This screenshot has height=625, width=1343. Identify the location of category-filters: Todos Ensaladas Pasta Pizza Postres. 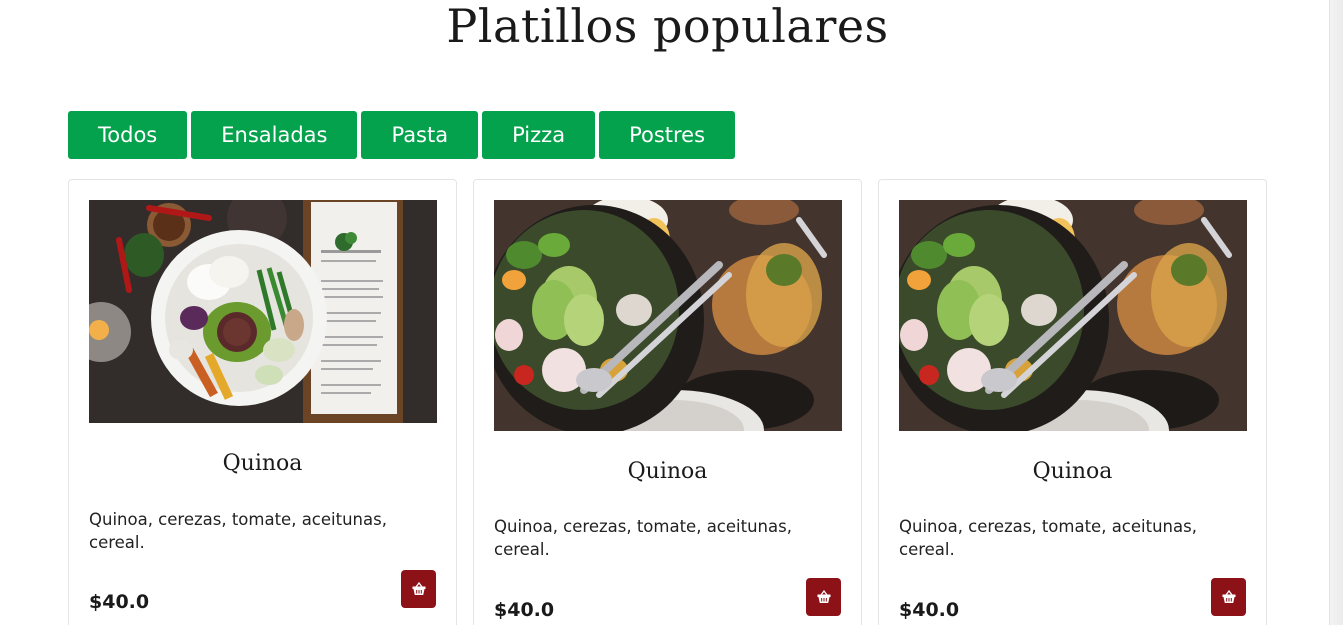
(402, 135).